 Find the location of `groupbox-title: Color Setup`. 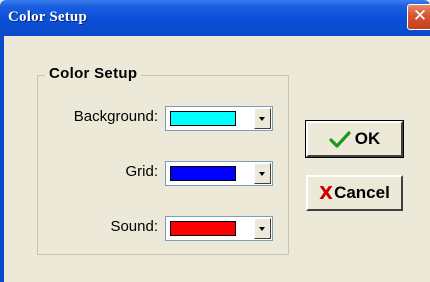

groupbox-title: Color Setup is located at coordinates (93, 73).